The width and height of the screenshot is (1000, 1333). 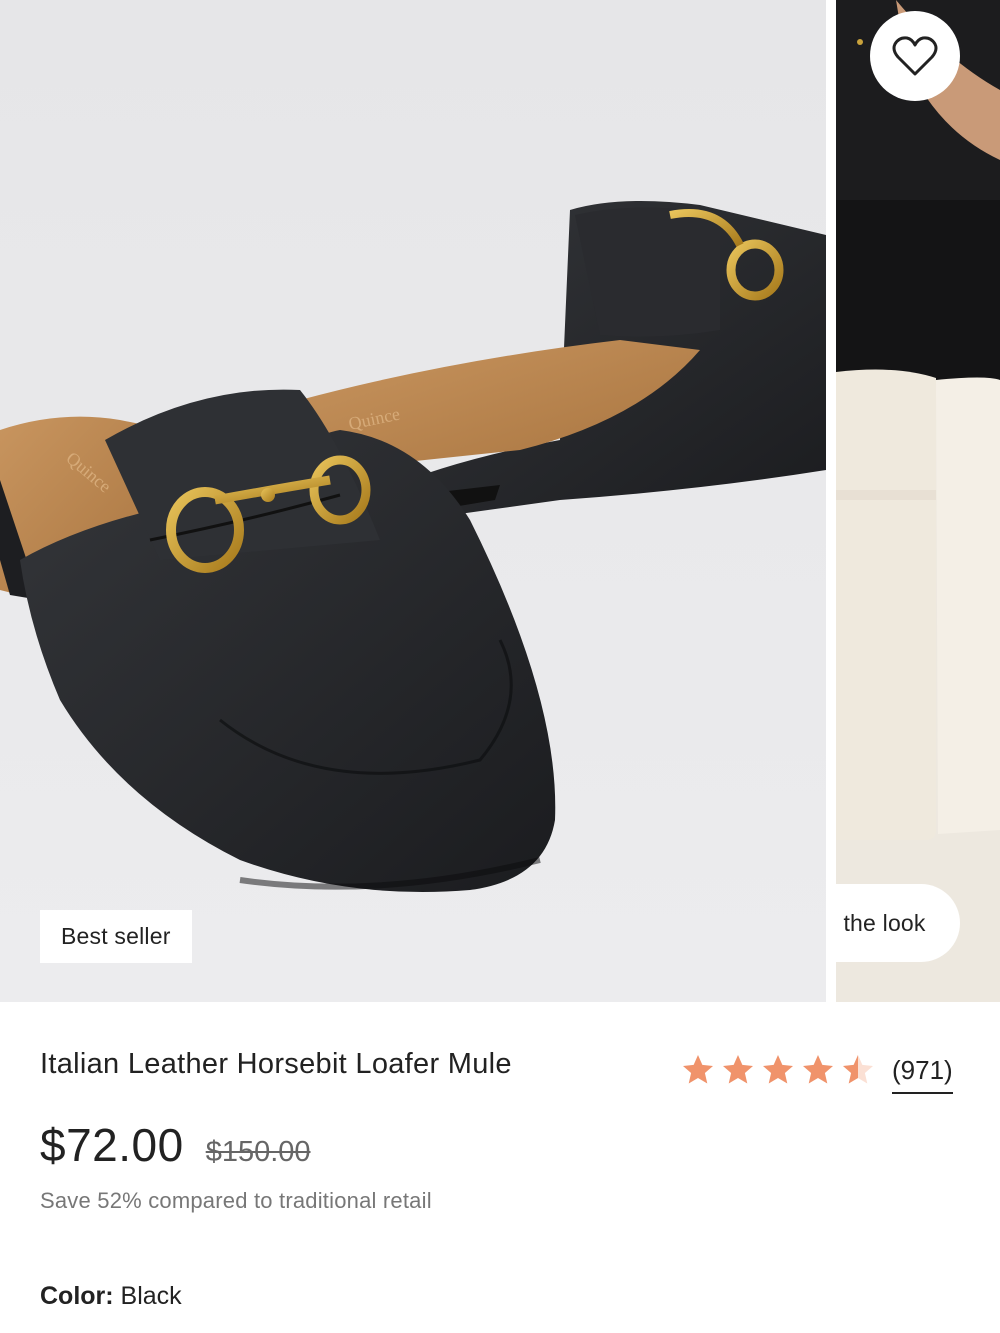 I want to click on color-label: Color:, so click(x=80, y=1296).